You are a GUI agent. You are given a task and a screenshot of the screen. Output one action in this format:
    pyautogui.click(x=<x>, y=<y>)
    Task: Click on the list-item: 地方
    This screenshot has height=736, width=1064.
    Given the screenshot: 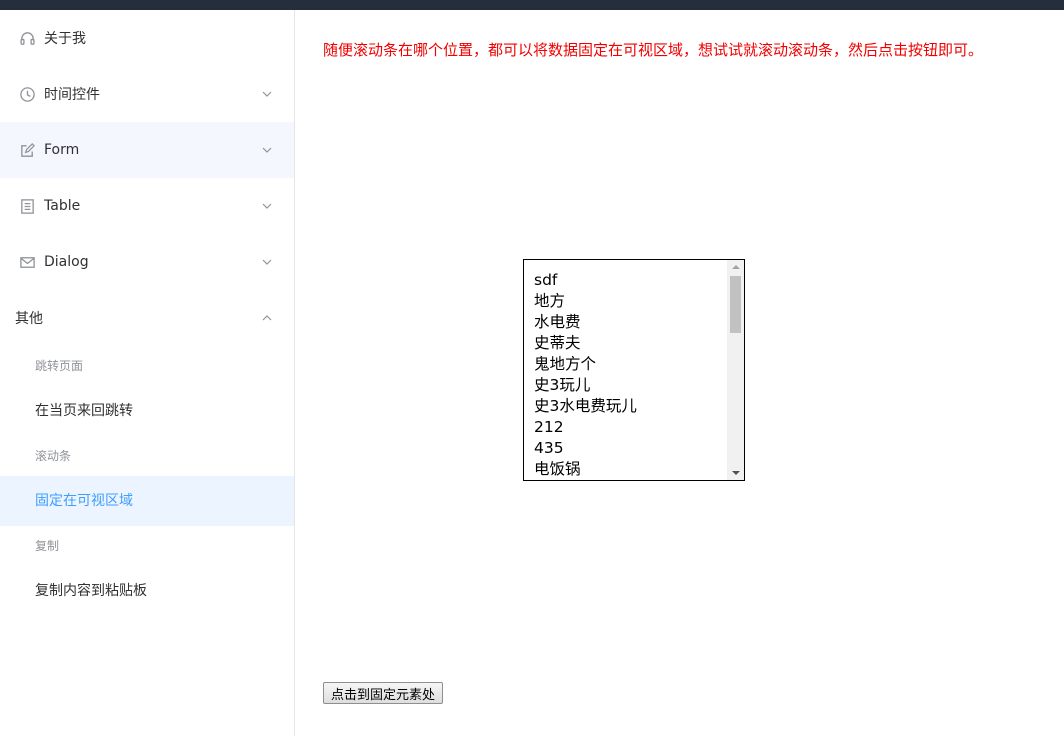 What is the action you would take?
    pyautogui.click(x=550, y=301)
    